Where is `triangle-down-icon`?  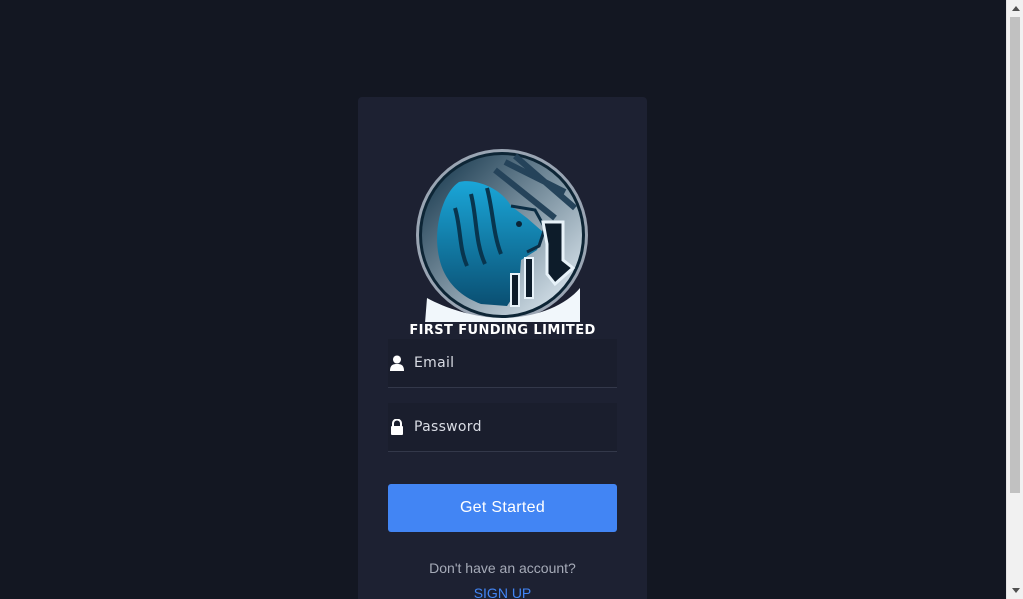
triangle-down-icon is located at coordinates (1015, 590).